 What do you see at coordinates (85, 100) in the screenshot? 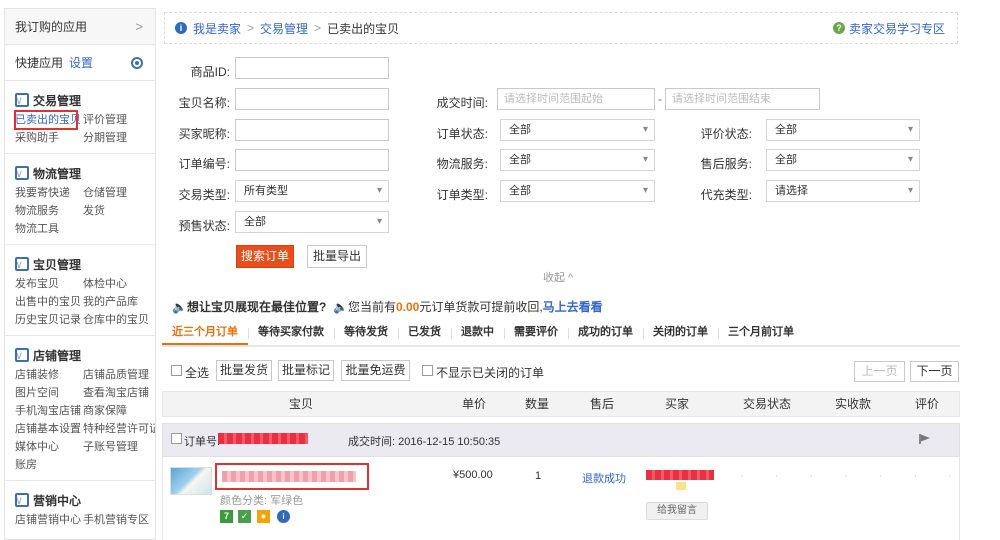
I see `sidebar-section-title: 交易管理 ∨` at bounding box center [85, 100].